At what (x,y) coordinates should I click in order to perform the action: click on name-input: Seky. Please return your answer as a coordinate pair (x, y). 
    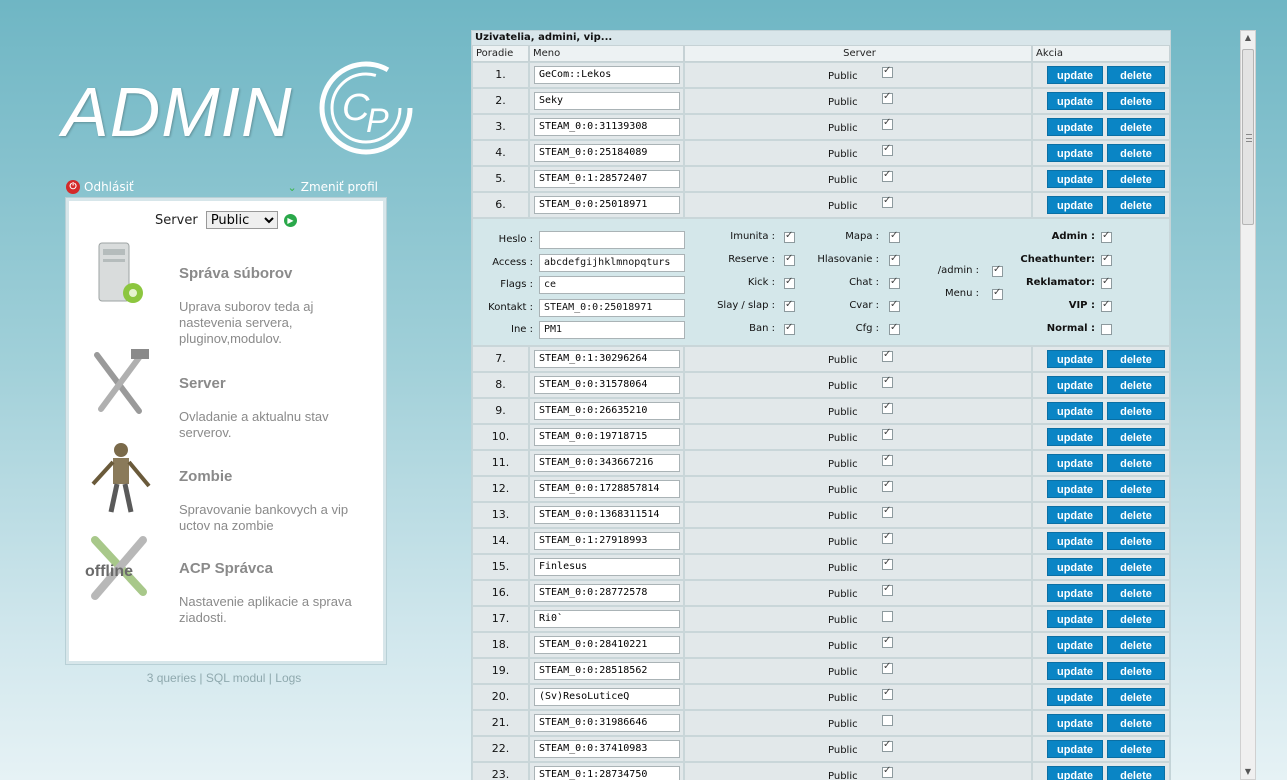
    Looking at the image, I should click on (607, 101).